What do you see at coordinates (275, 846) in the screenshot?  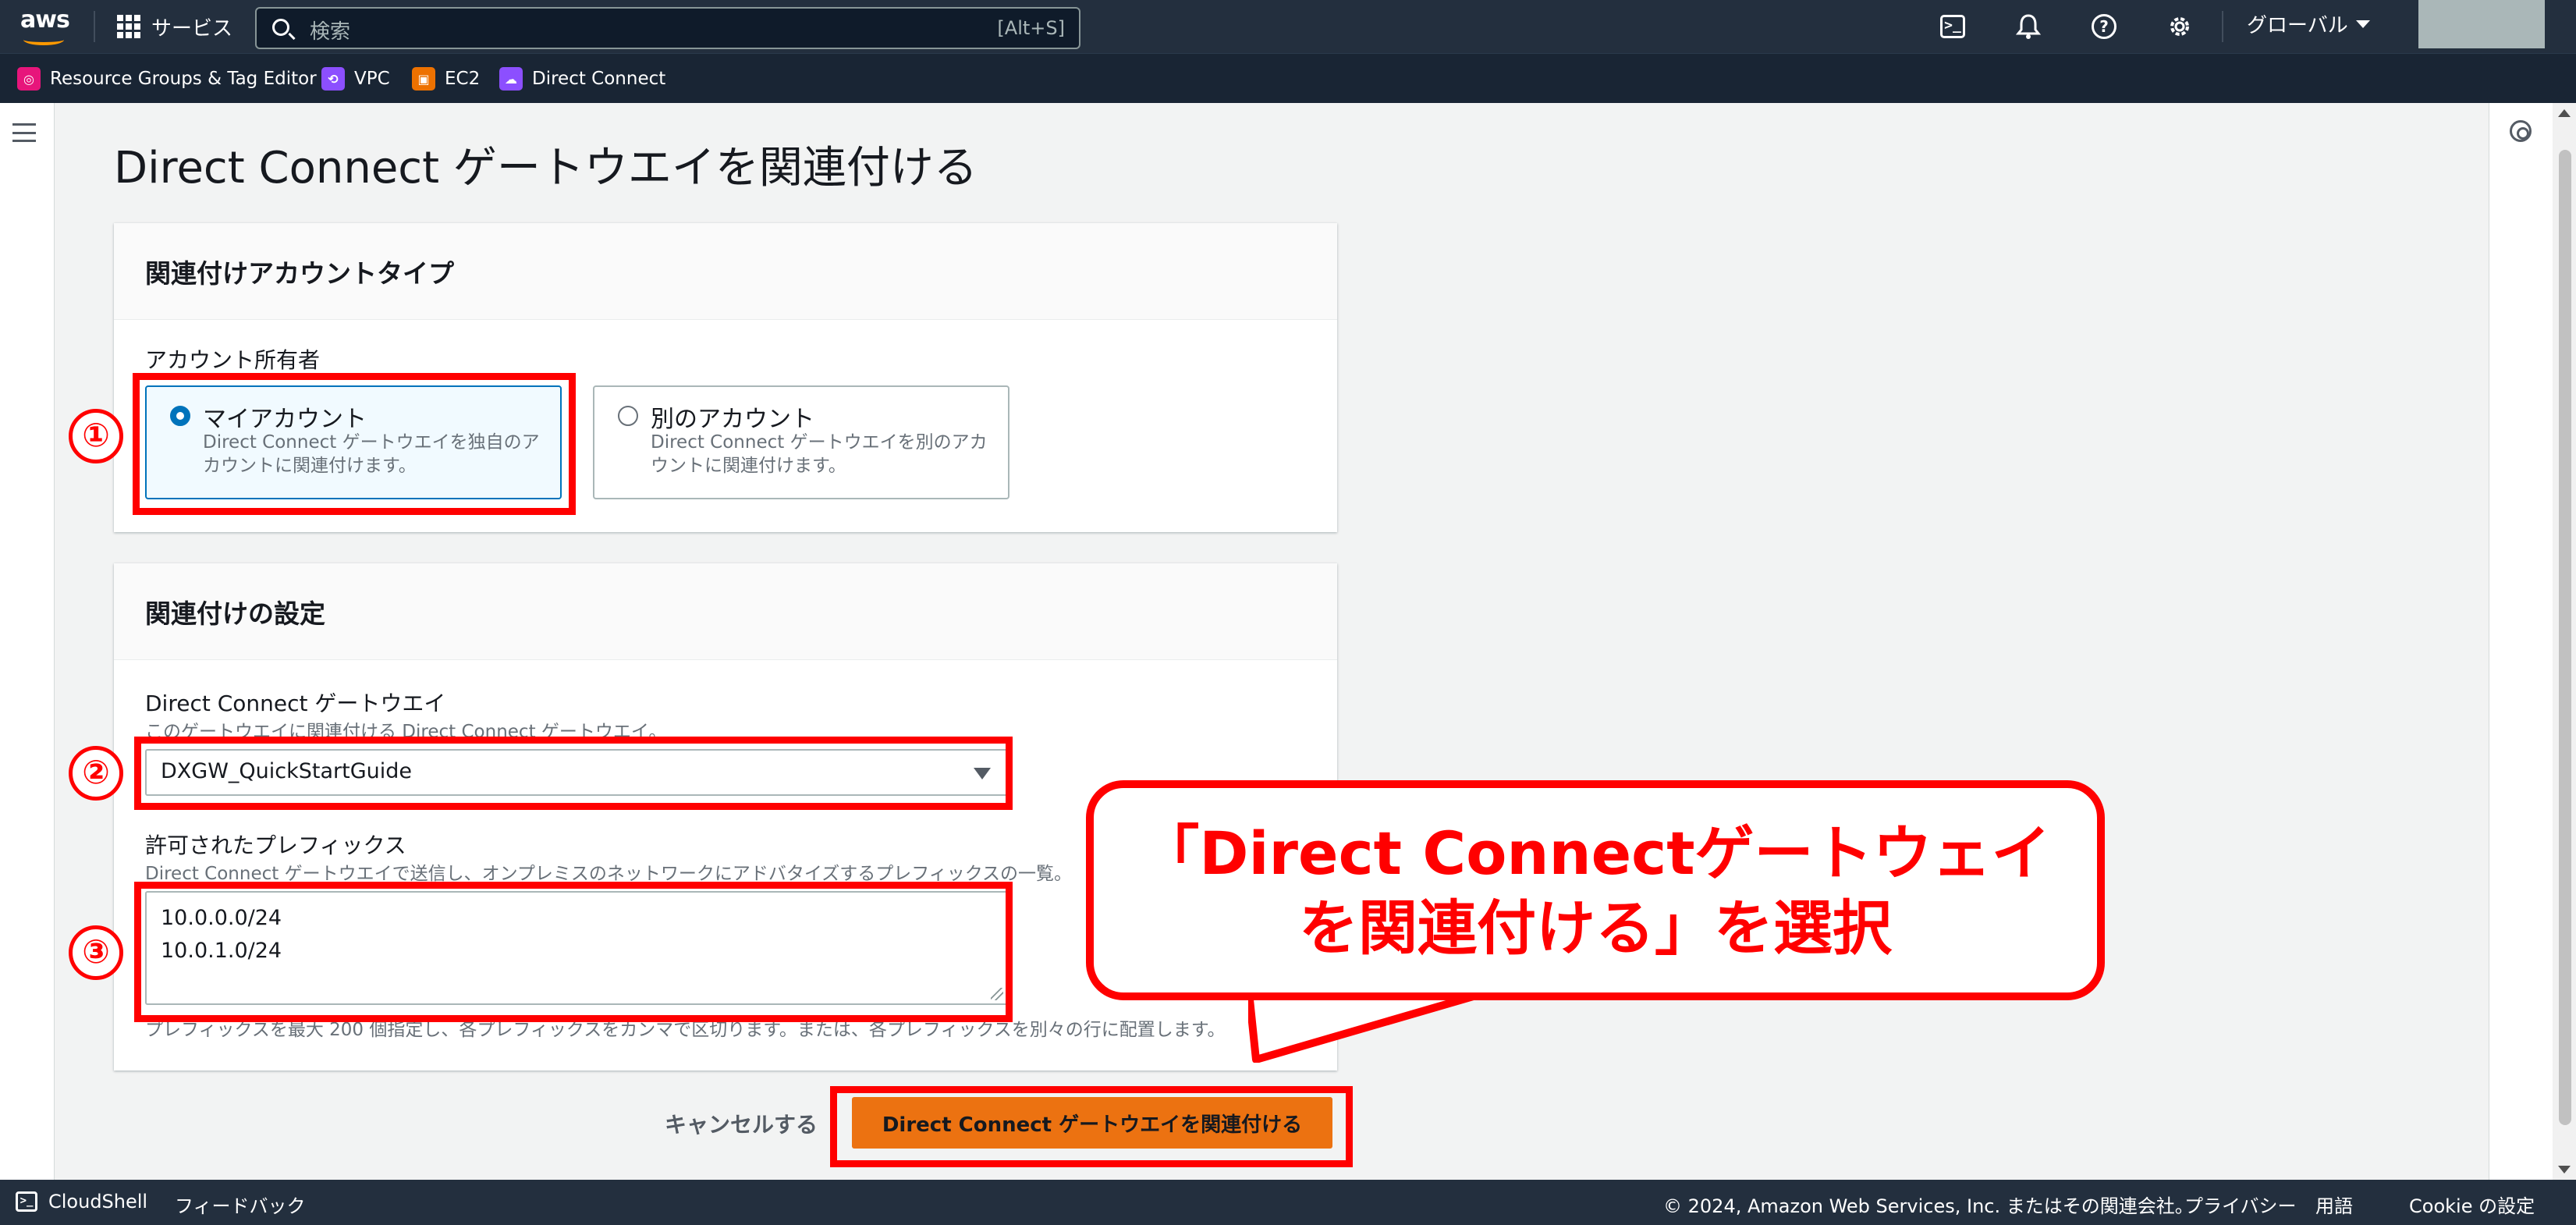 I see `prefix-label: 許可されたプレフィックス` at bounding box center [275, 846].